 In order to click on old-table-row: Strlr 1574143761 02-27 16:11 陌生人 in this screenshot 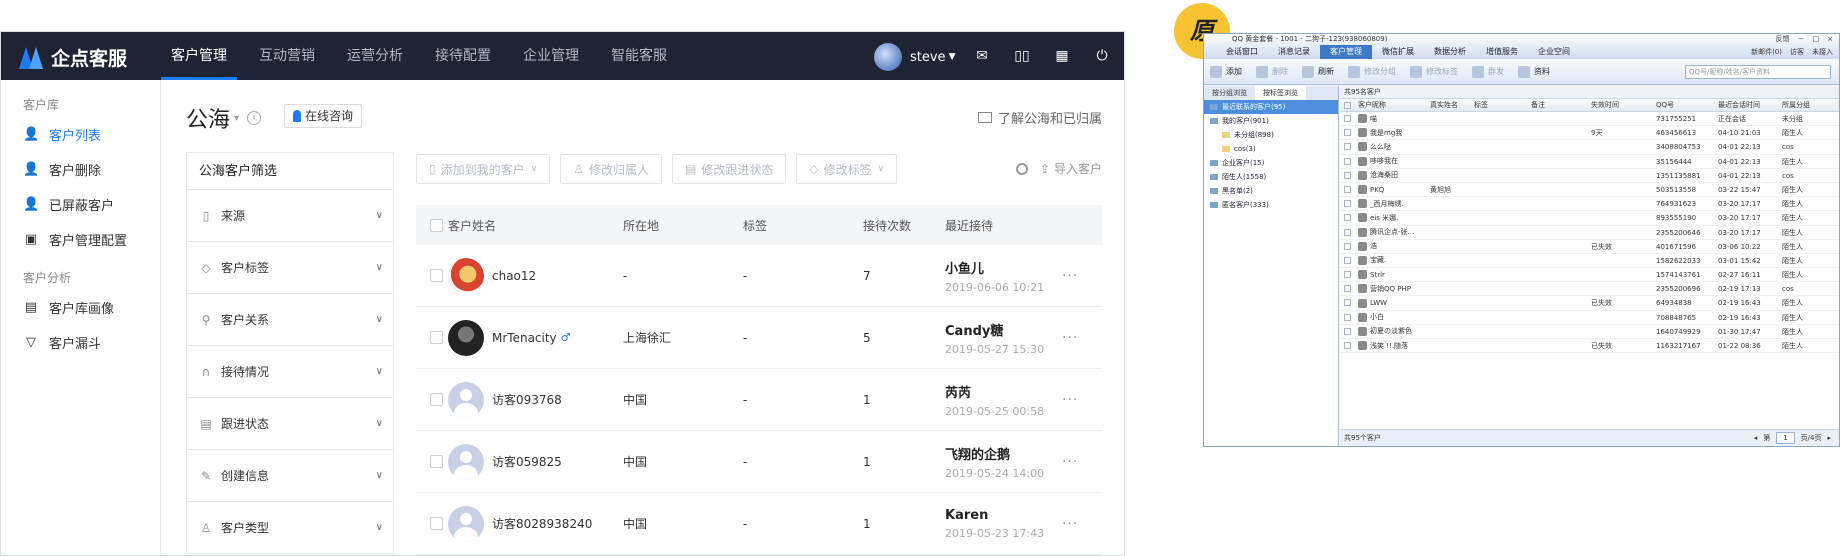, I will do `click(1589, 275)`.